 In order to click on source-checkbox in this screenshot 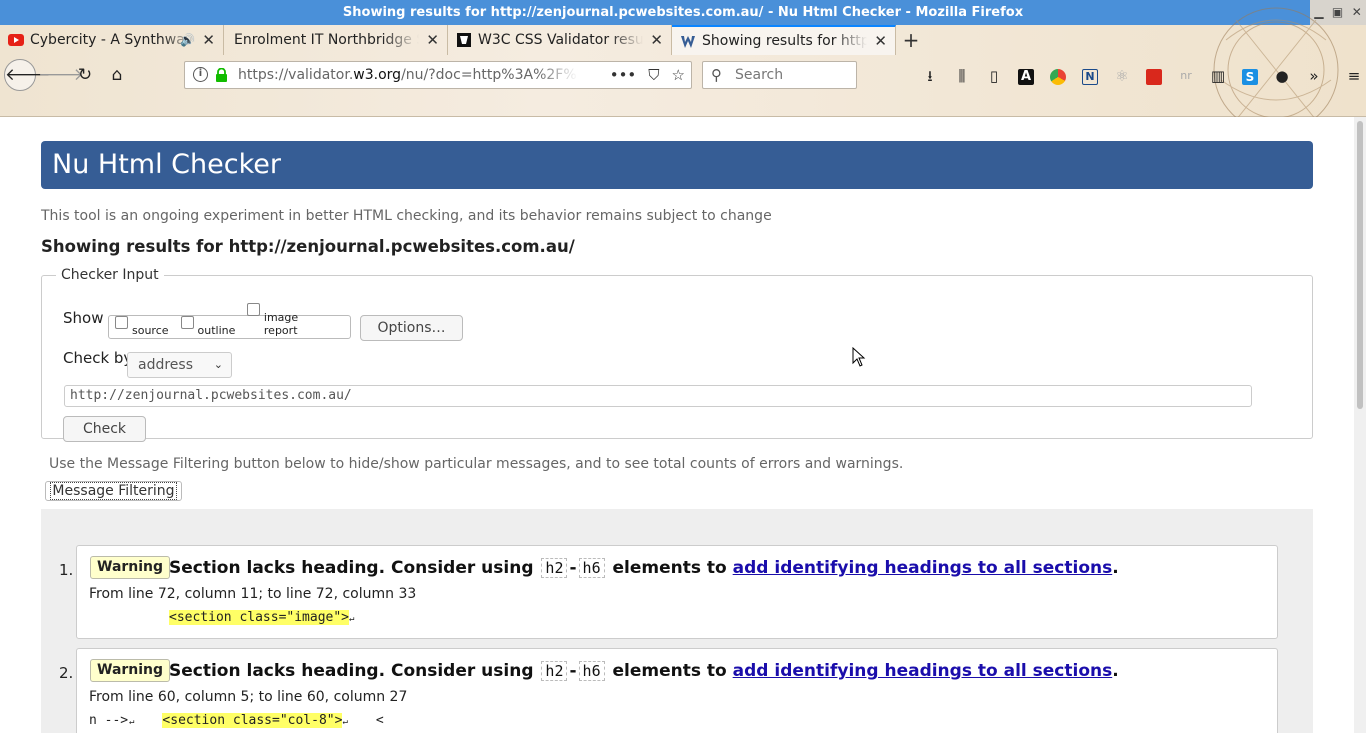, I will do `click(121, 322)`.